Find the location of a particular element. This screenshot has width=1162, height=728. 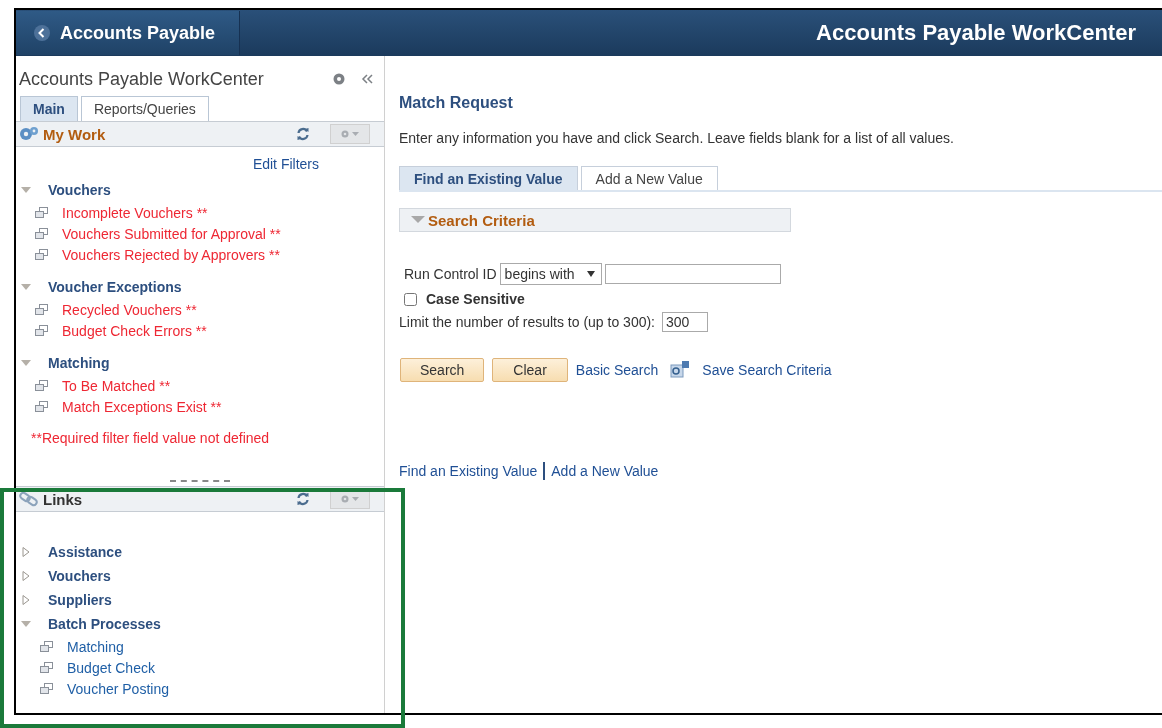

item-link: Recycled Vouchers ** is located at coordinates (129, 309).